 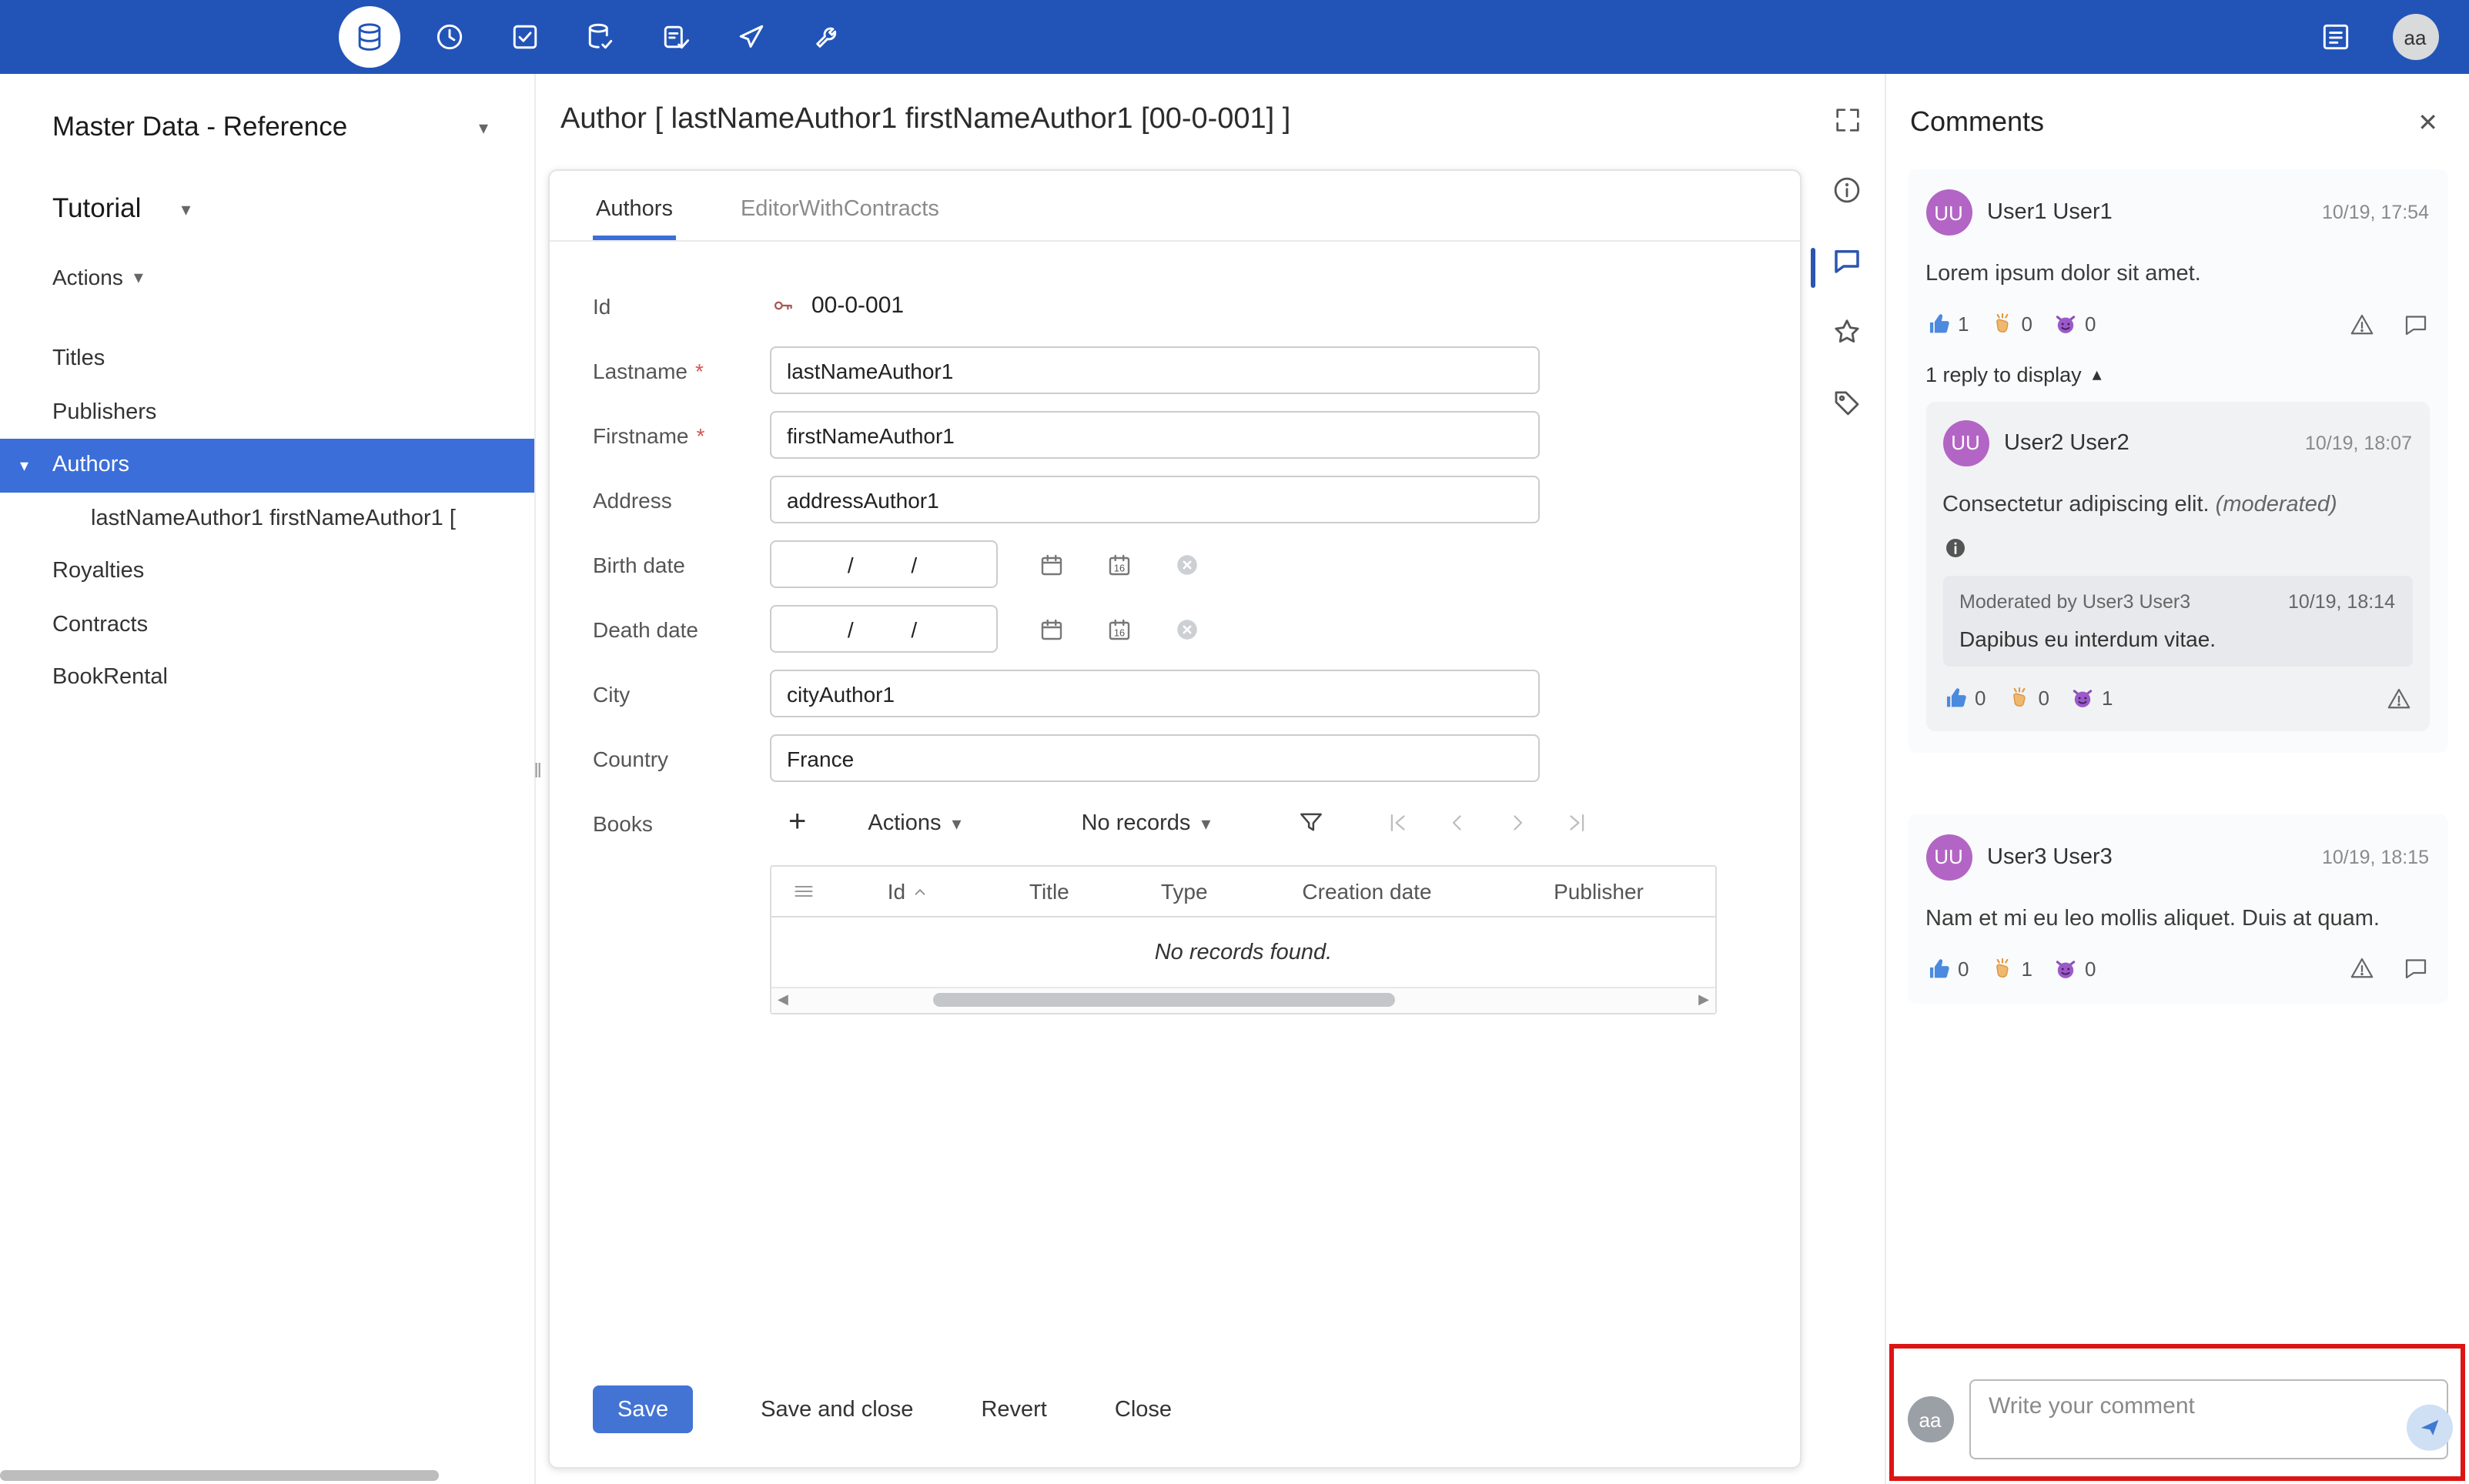 What do you see at coordinates (1847, 332) in the screenshot?
I see `star-icon` at bounding box center [1847, 332].